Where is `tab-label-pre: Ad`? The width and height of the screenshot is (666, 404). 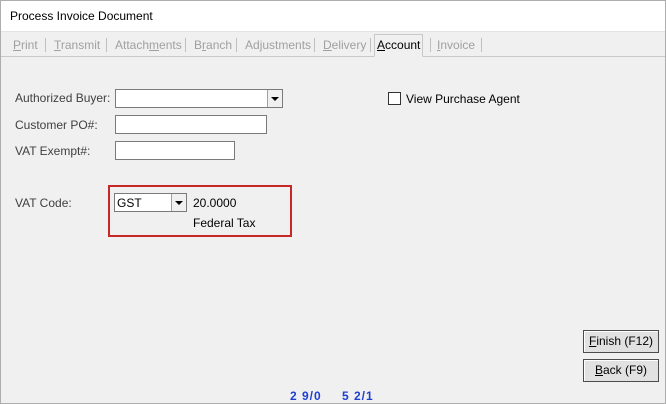
tab-label-pre: Ad is located at coordinates (252, 45).